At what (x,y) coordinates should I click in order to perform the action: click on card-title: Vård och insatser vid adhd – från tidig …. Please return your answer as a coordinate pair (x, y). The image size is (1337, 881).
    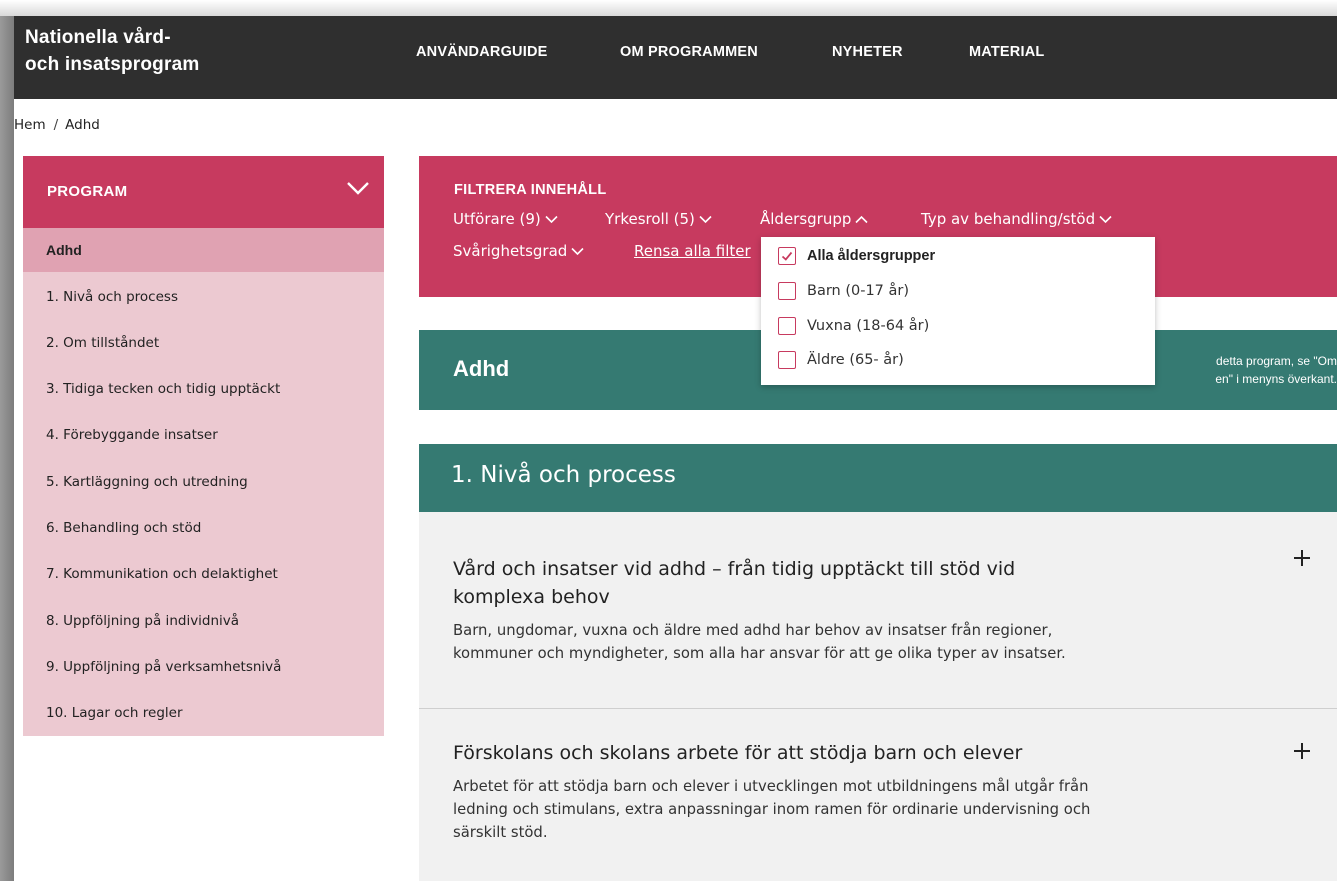
    Looking at the image, I should click on (734, 583).